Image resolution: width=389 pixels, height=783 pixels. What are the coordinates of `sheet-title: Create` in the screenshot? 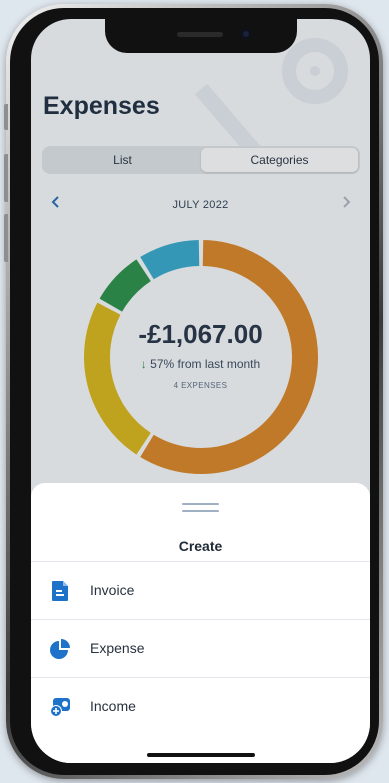 It's located at (200, 546).